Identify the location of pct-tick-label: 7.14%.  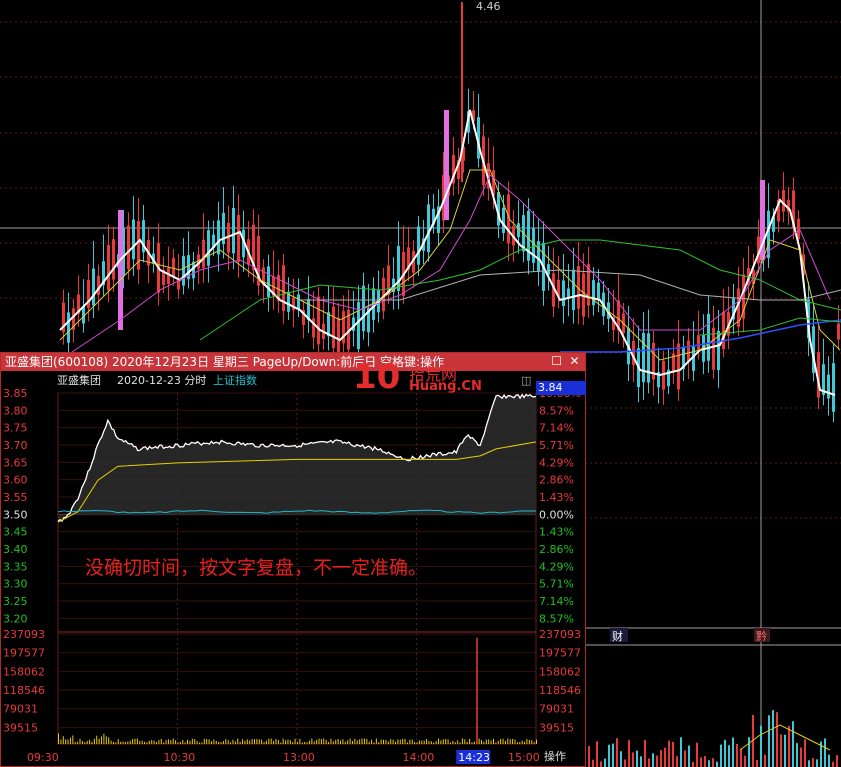
(556, 601).